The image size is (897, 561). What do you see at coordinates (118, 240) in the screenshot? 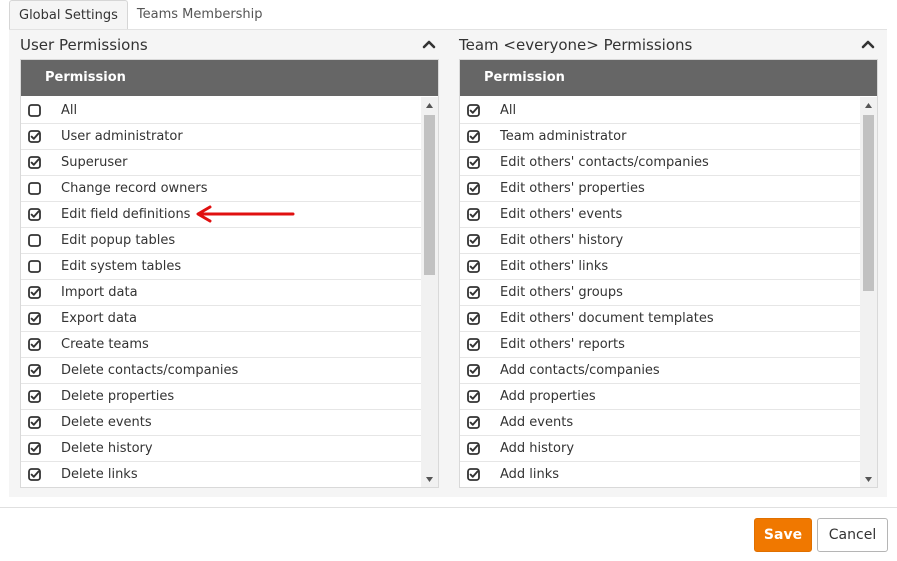
I see `permission-label: Edit popup tables` at bounding box center [118, 240].